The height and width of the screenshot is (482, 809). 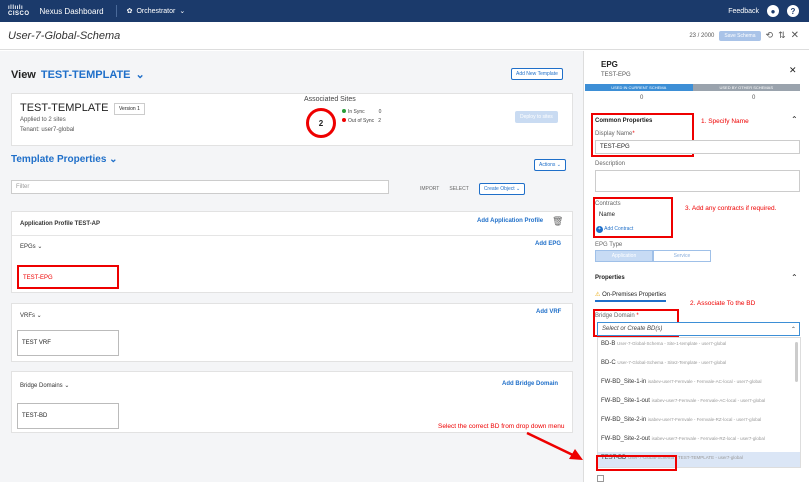 I want to click on add-vrf-link: Add VRF, so click(x=548, y=312).